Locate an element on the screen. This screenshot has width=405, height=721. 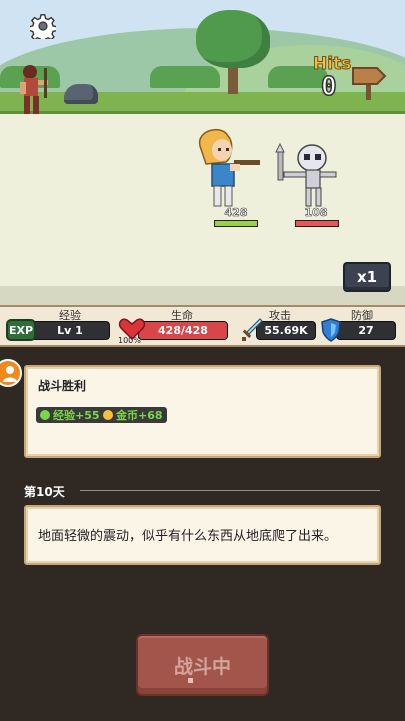
hero-hp-fill is located at coordinates (236, 223).